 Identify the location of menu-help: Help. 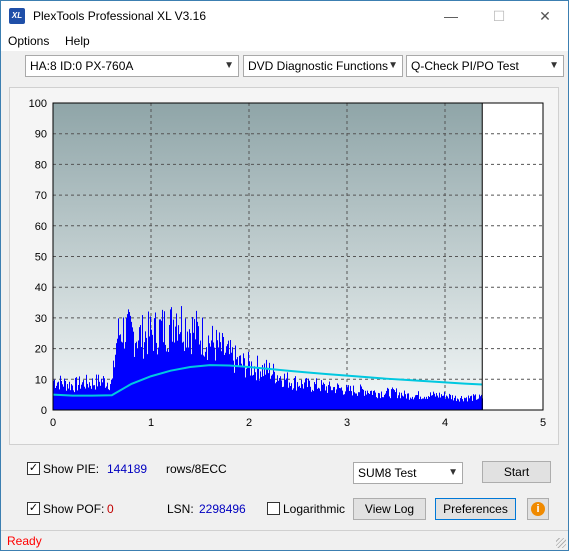
(77, 41).